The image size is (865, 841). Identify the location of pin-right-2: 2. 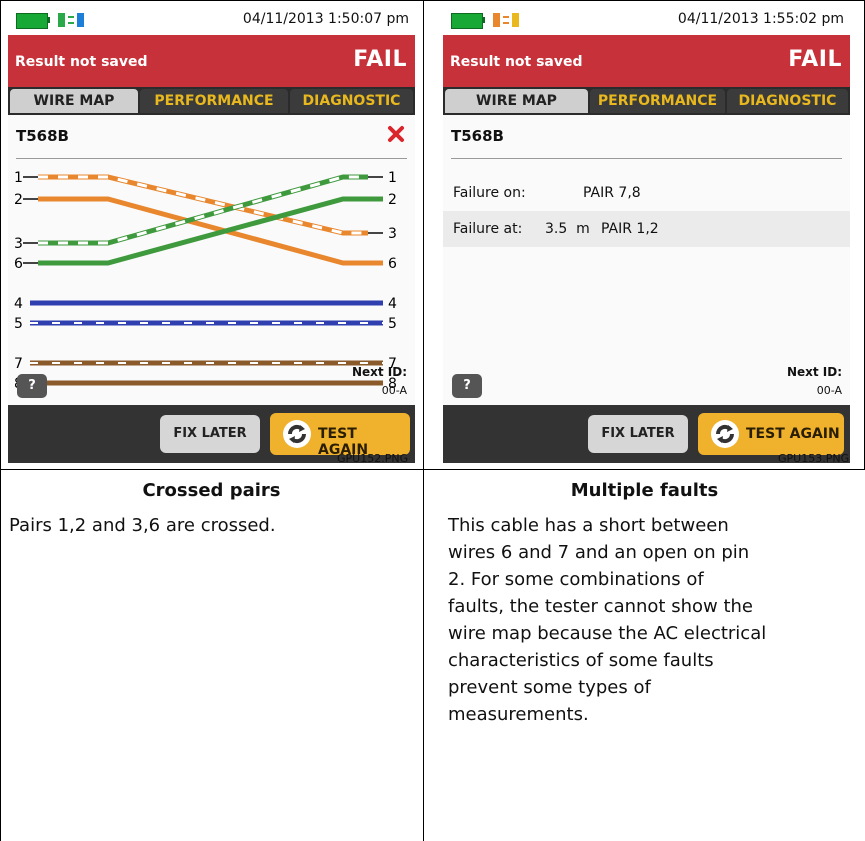
(392, 200).